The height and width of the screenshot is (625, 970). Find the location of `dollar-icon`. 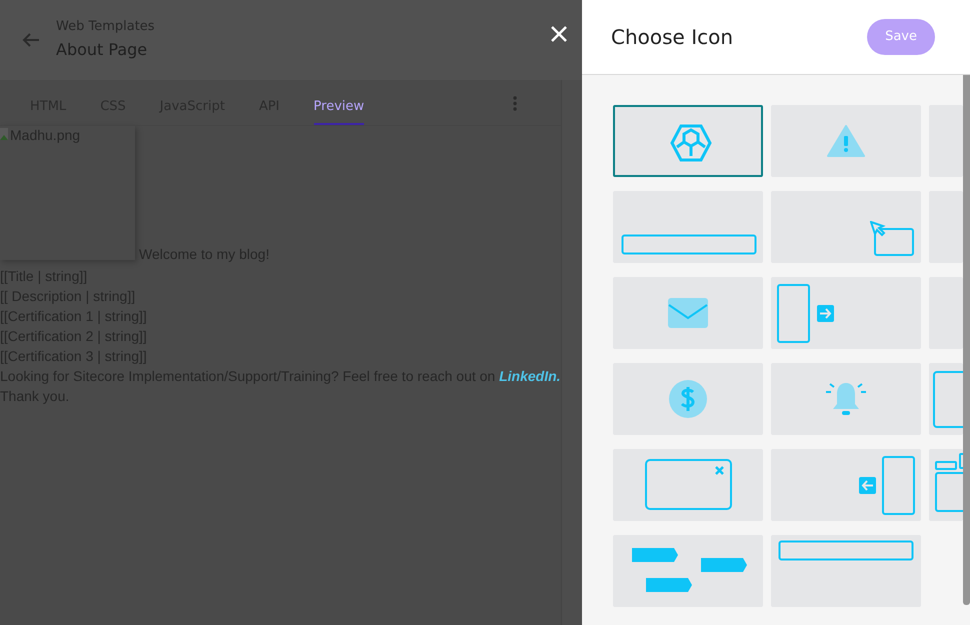

dollar-icon is located at coordinates (688, 399).